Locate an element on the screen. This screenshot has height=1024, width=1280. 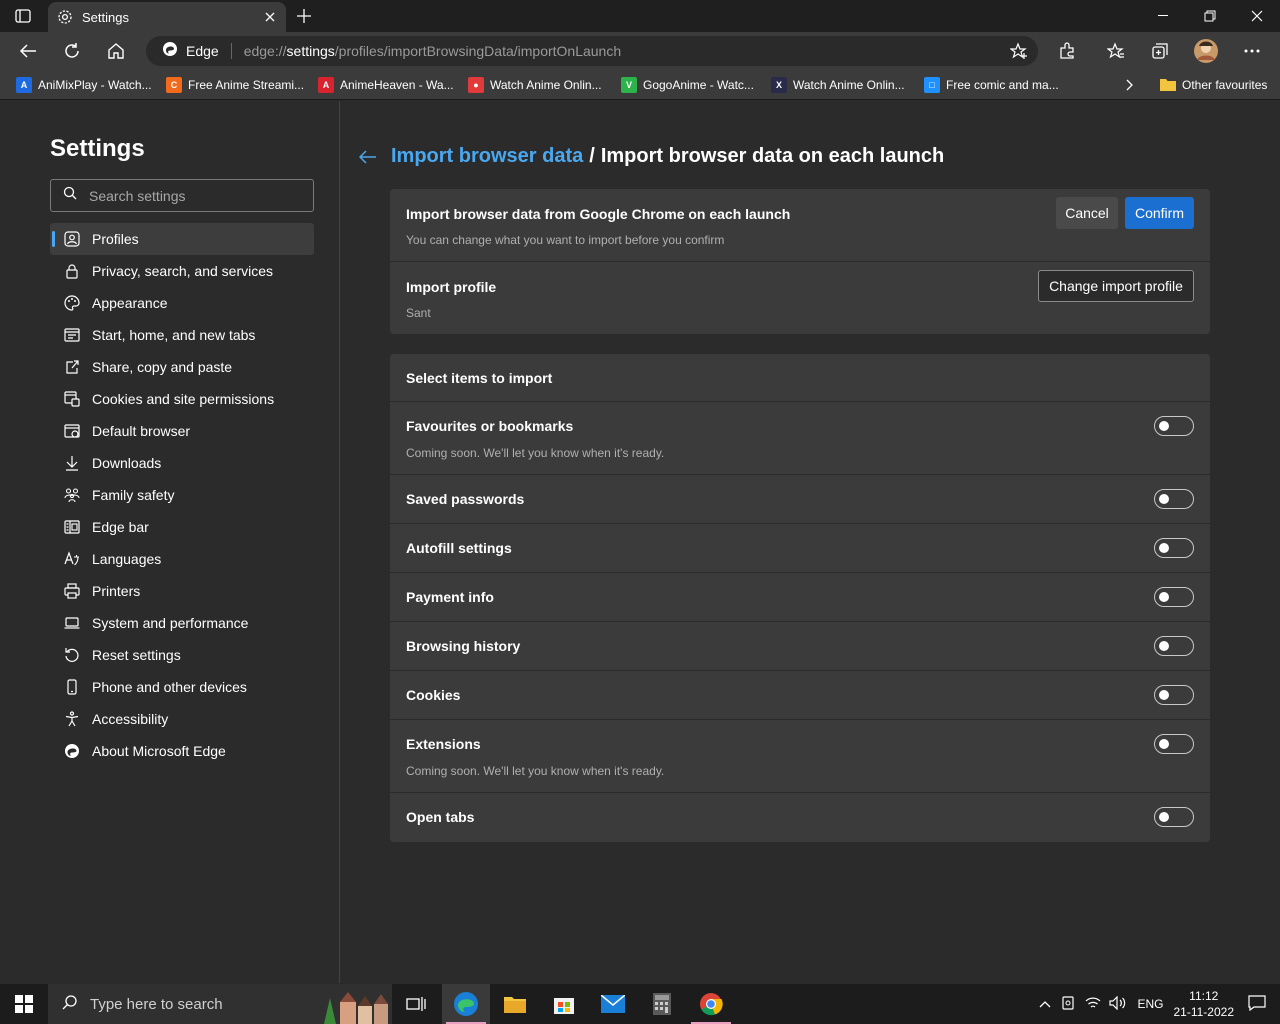
bookmarks-overflow-chevron-icon is located at coordinates (1130, 85).